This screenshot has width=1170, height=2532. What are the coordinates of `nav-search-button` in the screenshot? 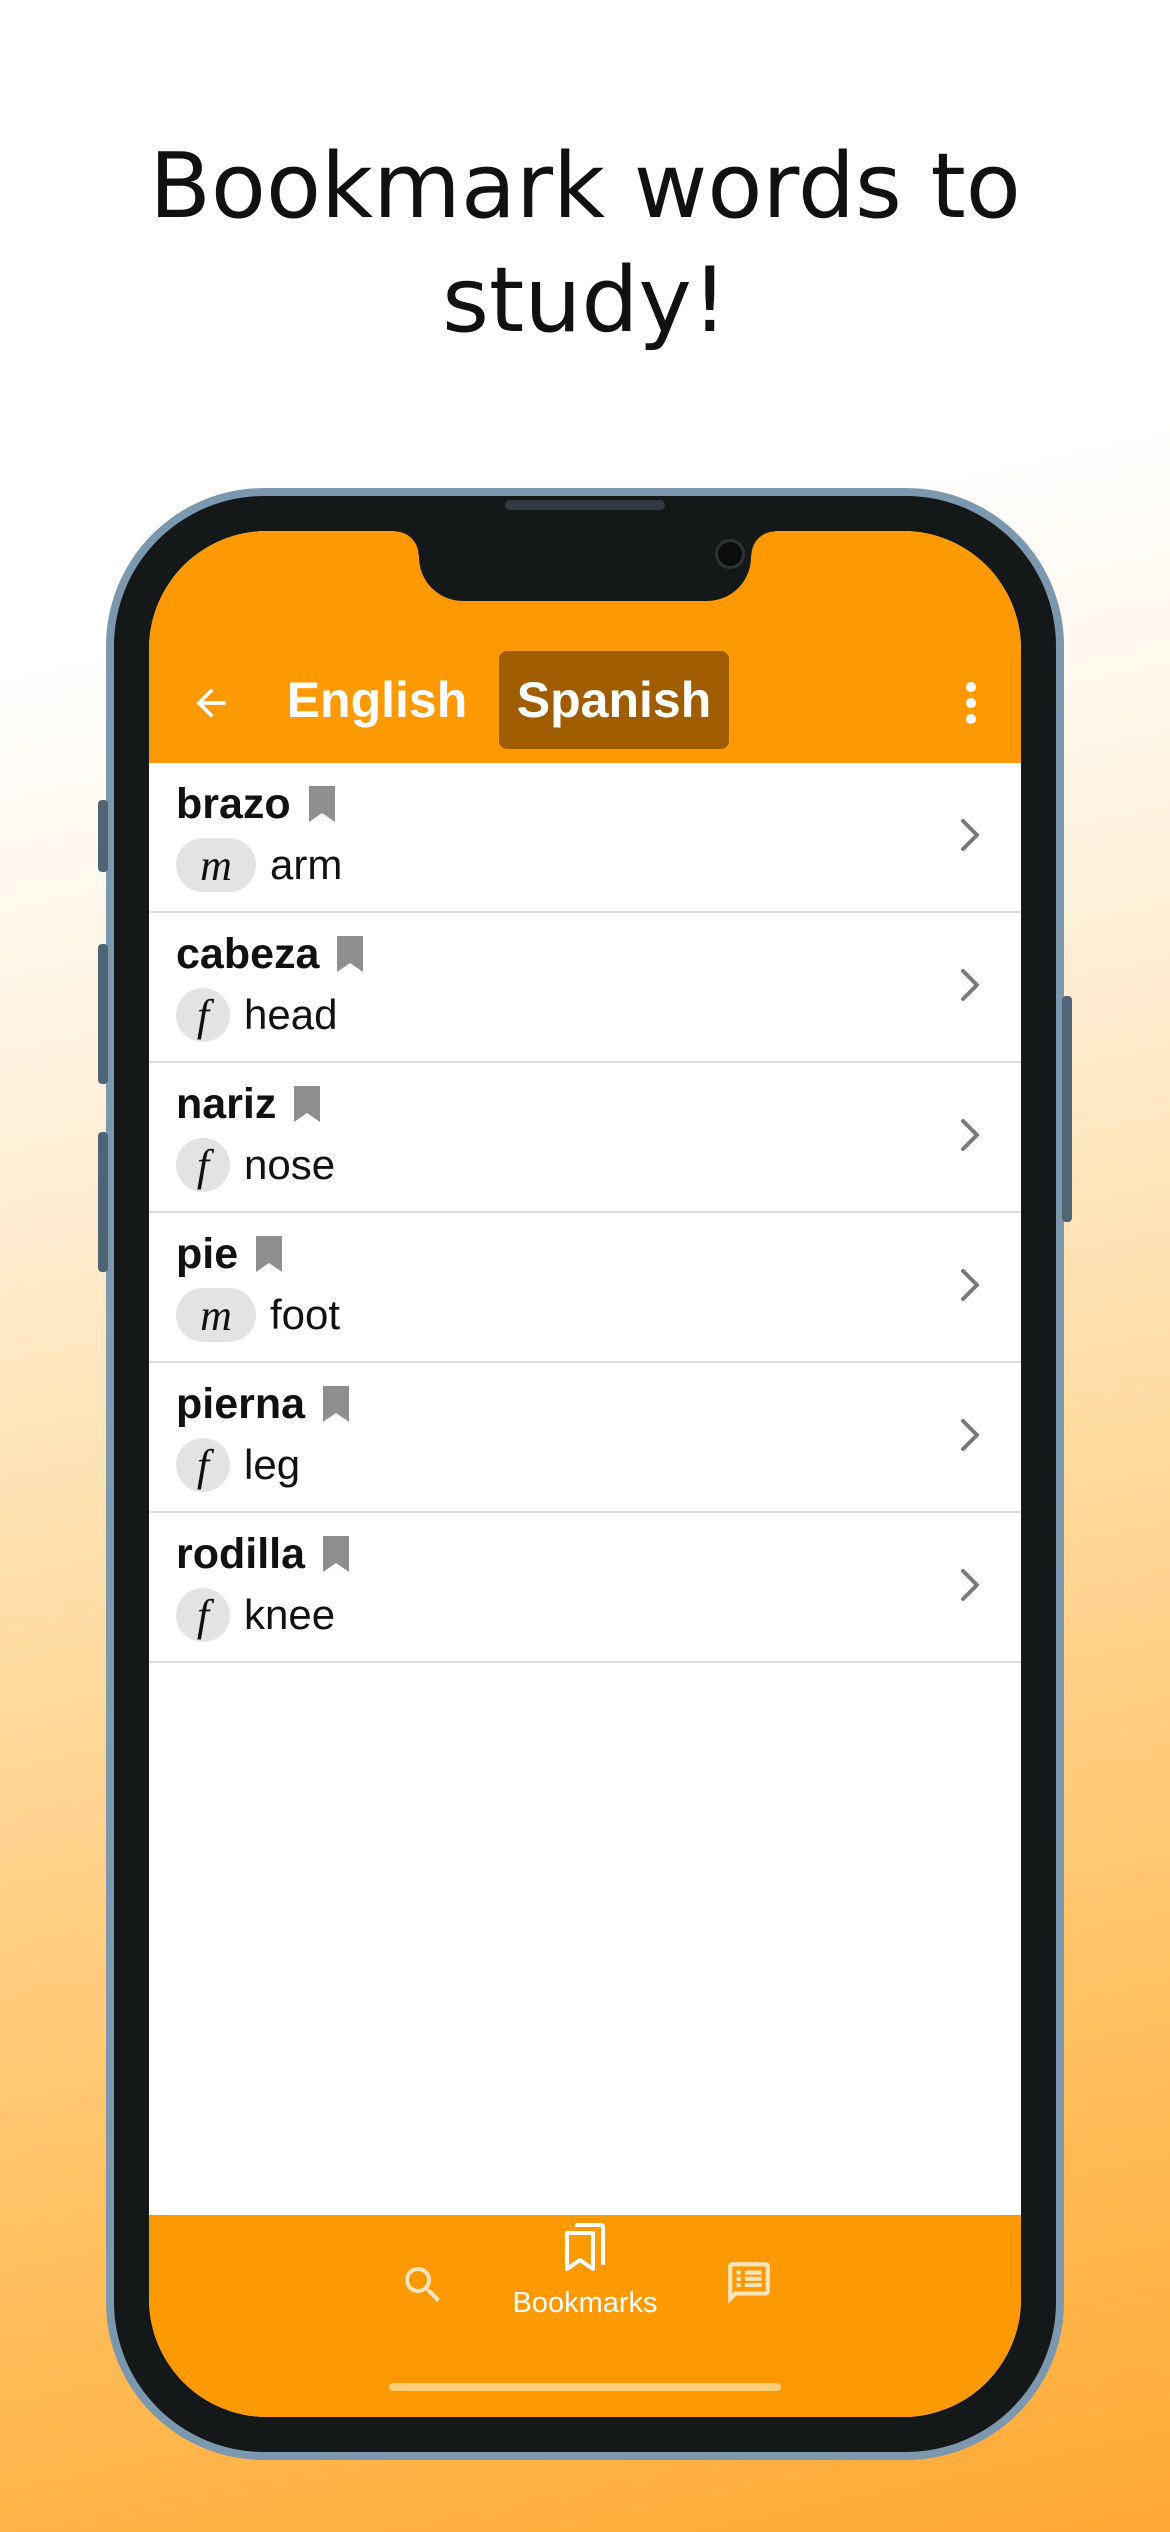 It's located at (423, 2285).